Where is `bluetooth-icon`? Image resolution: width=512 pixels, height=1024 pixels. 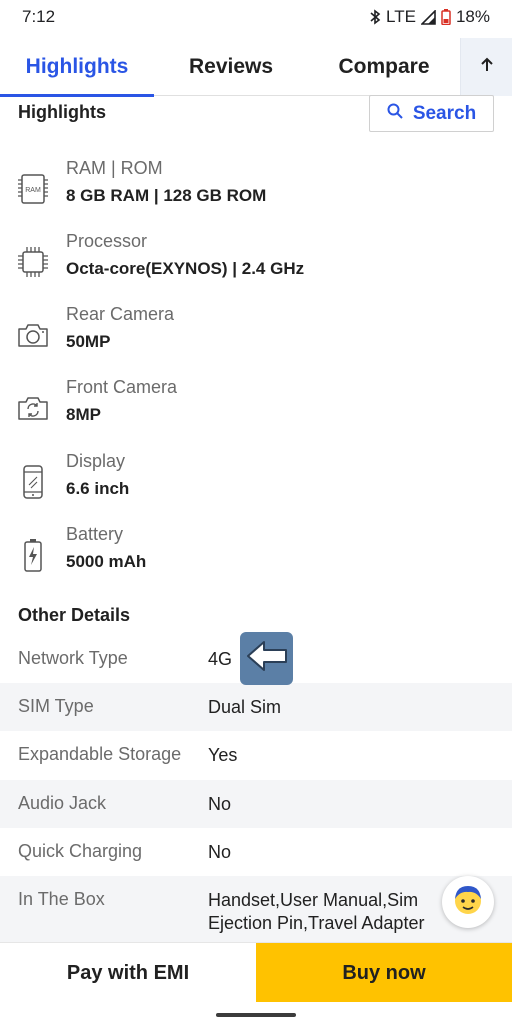 bluetooth-icon is located at coordinates (375, 17).